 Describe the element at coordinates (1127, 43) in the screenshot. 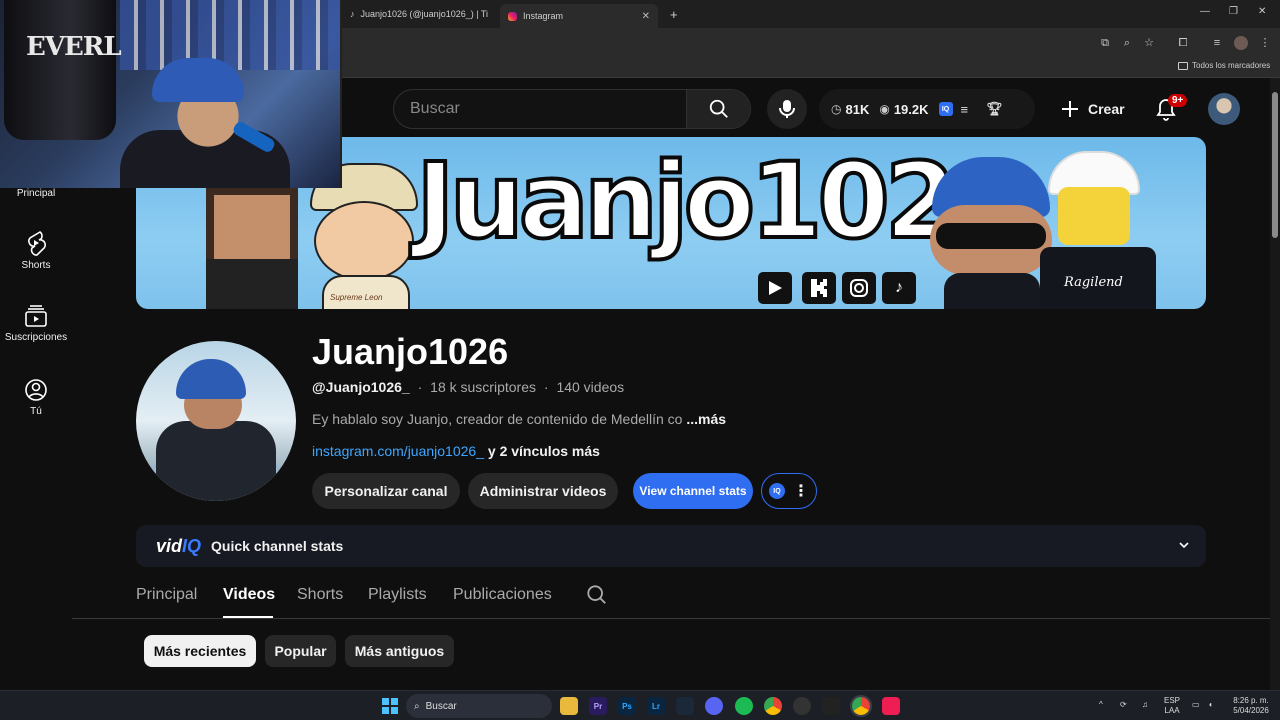

I see `zoom-icon: ⌕` at that location.